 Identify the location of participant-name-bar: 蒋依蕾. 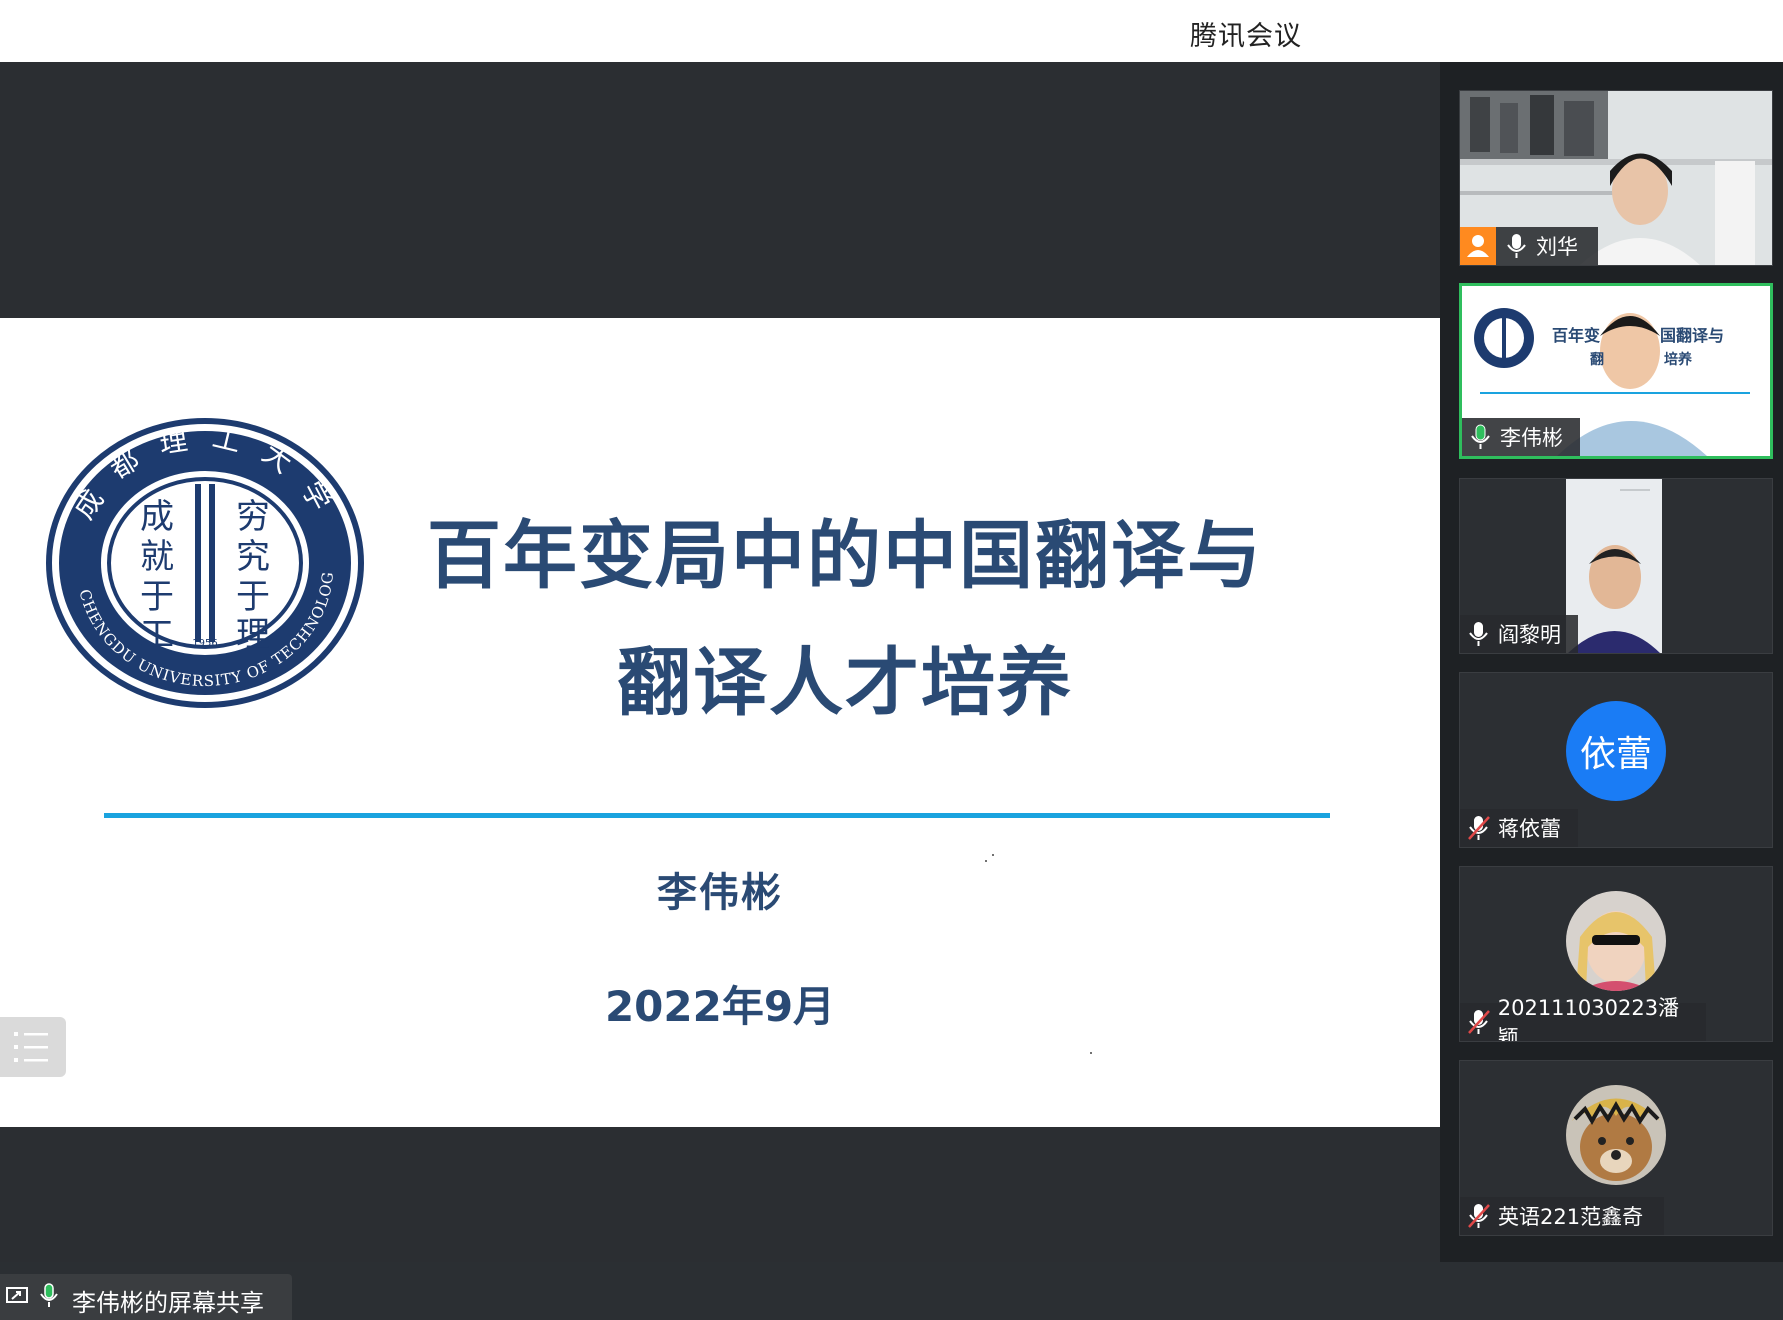
(1519, 828).